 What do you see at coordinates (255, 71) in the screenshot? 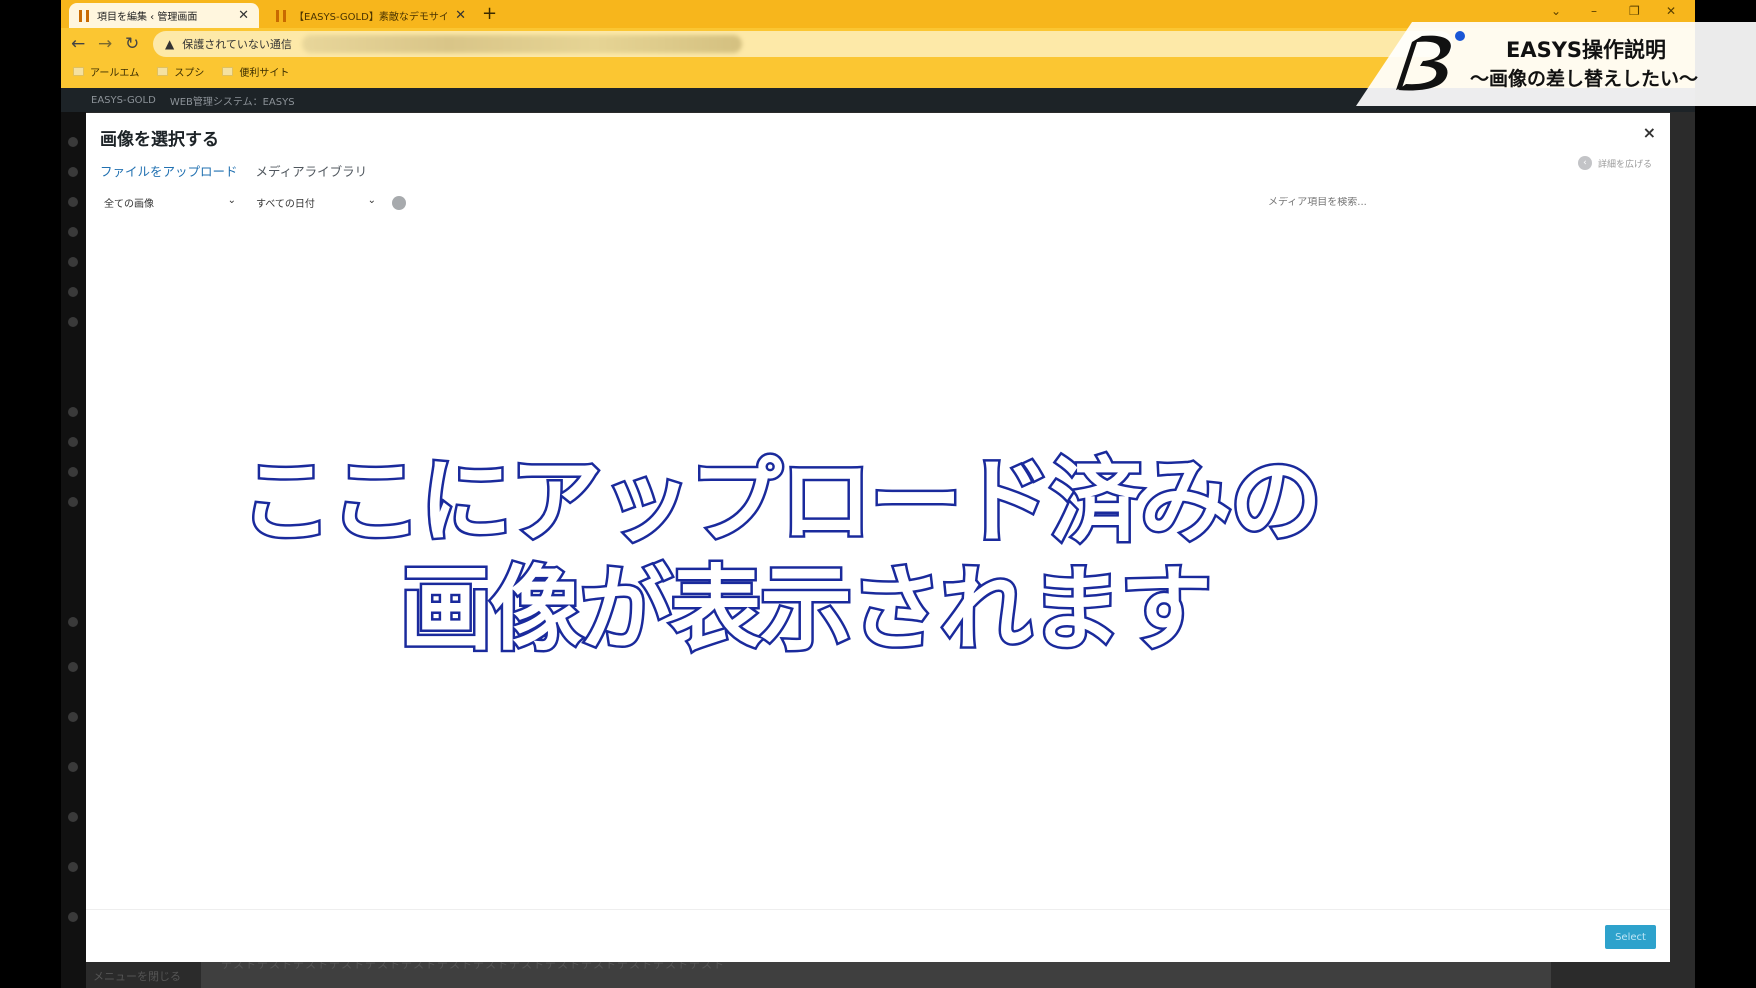
I see `bookmark-item: 便利サイト` at bounding box center [255, 71].